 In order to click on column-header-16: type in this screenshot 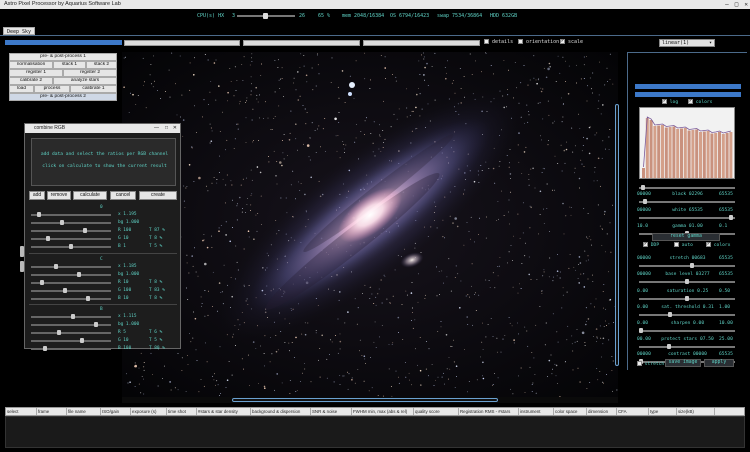, I will do `click(663, 411)`.